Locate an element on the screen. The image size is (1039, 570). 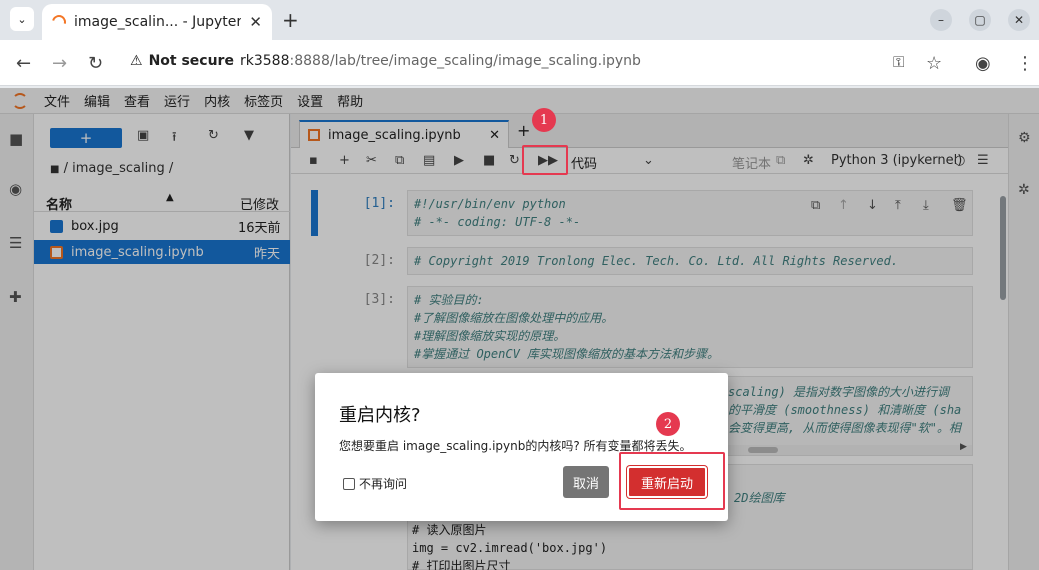
annotation-badge-2: 2 is located at coordinates (668, 424).